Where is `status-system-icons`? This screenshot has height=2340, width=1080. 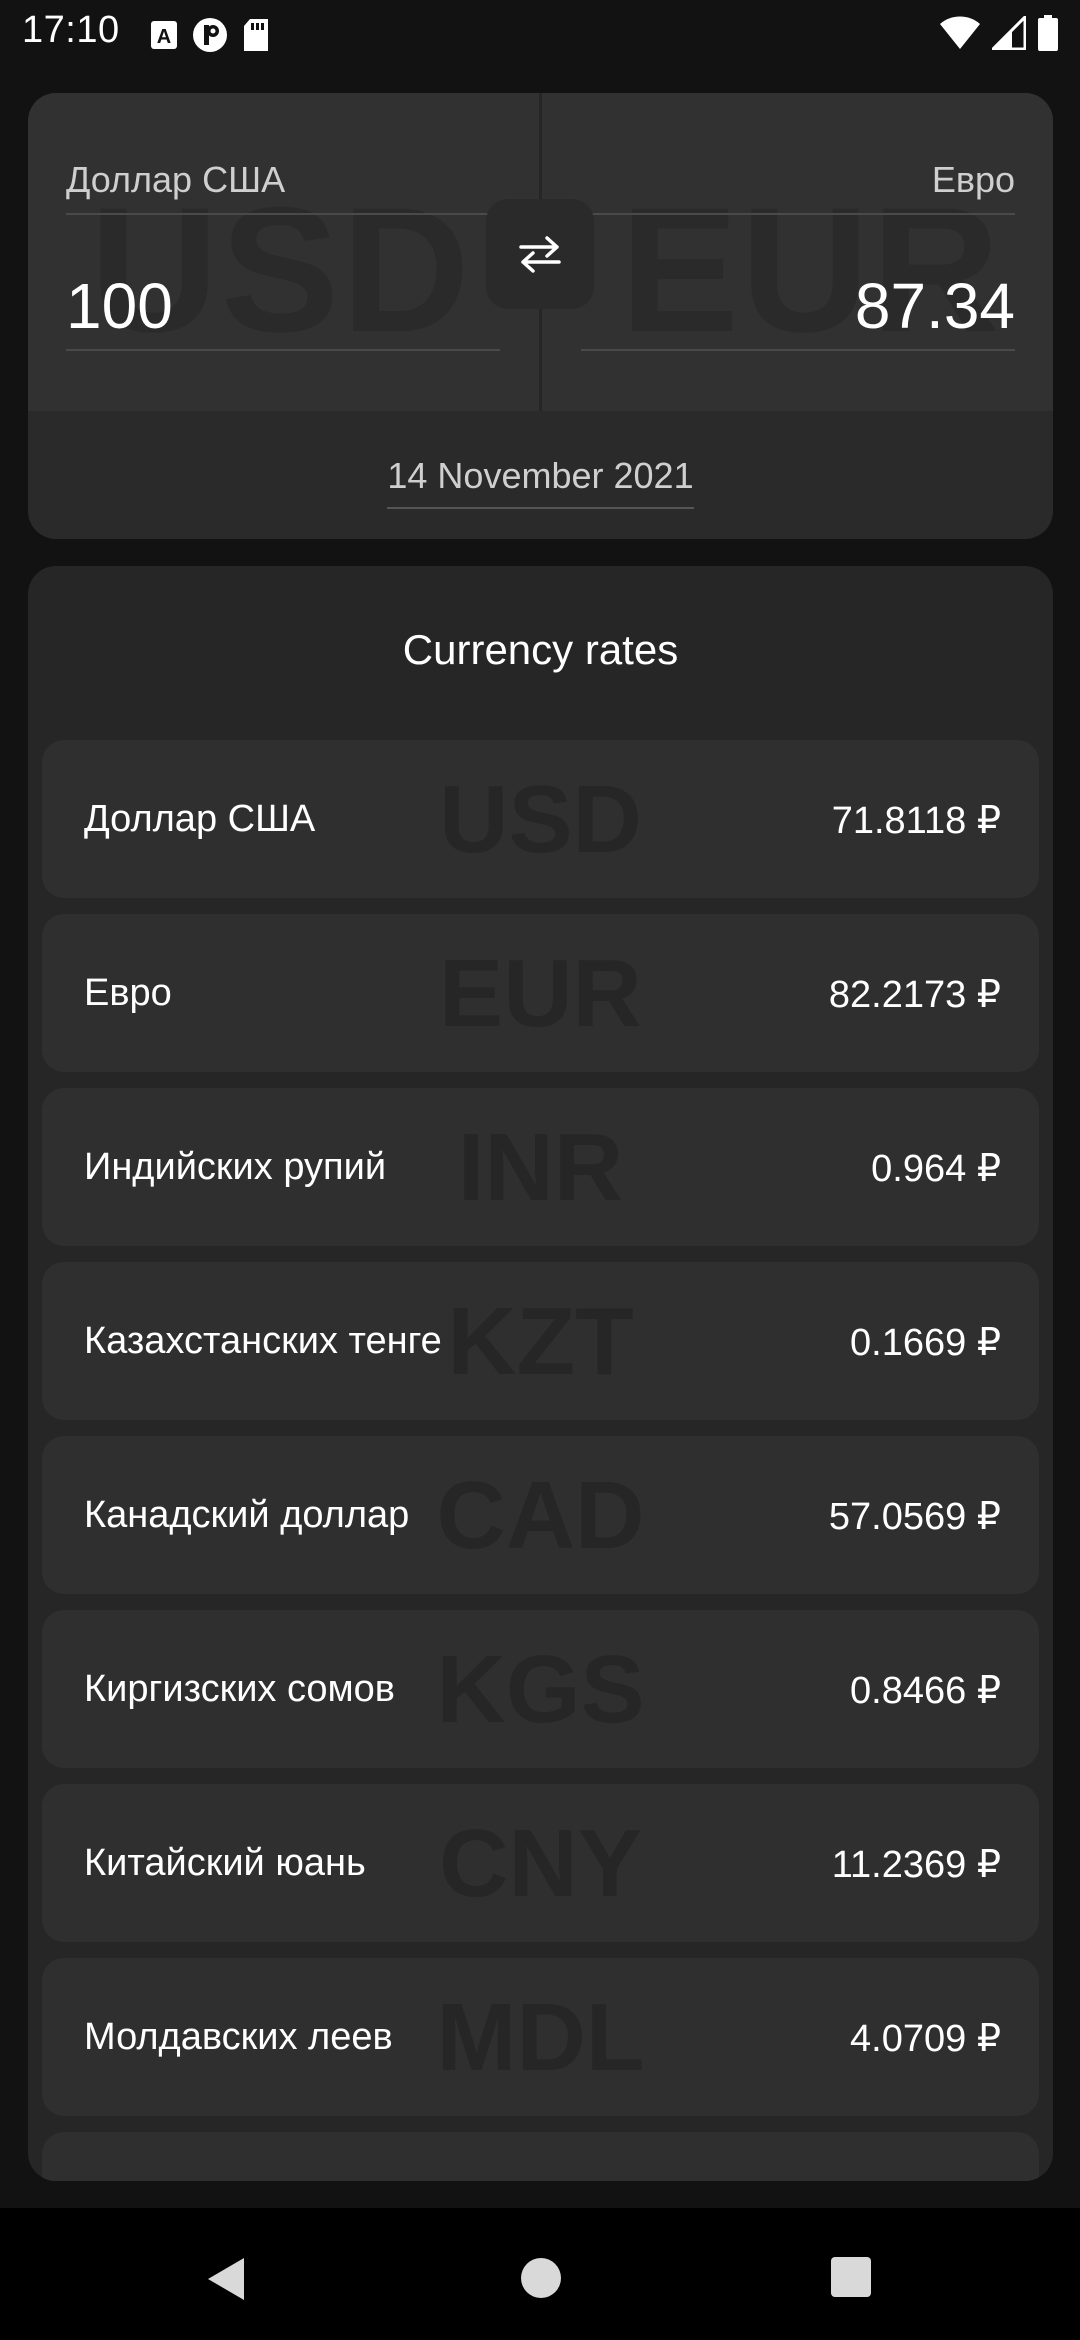
status-system-icons is located at coordinates (999, 33).